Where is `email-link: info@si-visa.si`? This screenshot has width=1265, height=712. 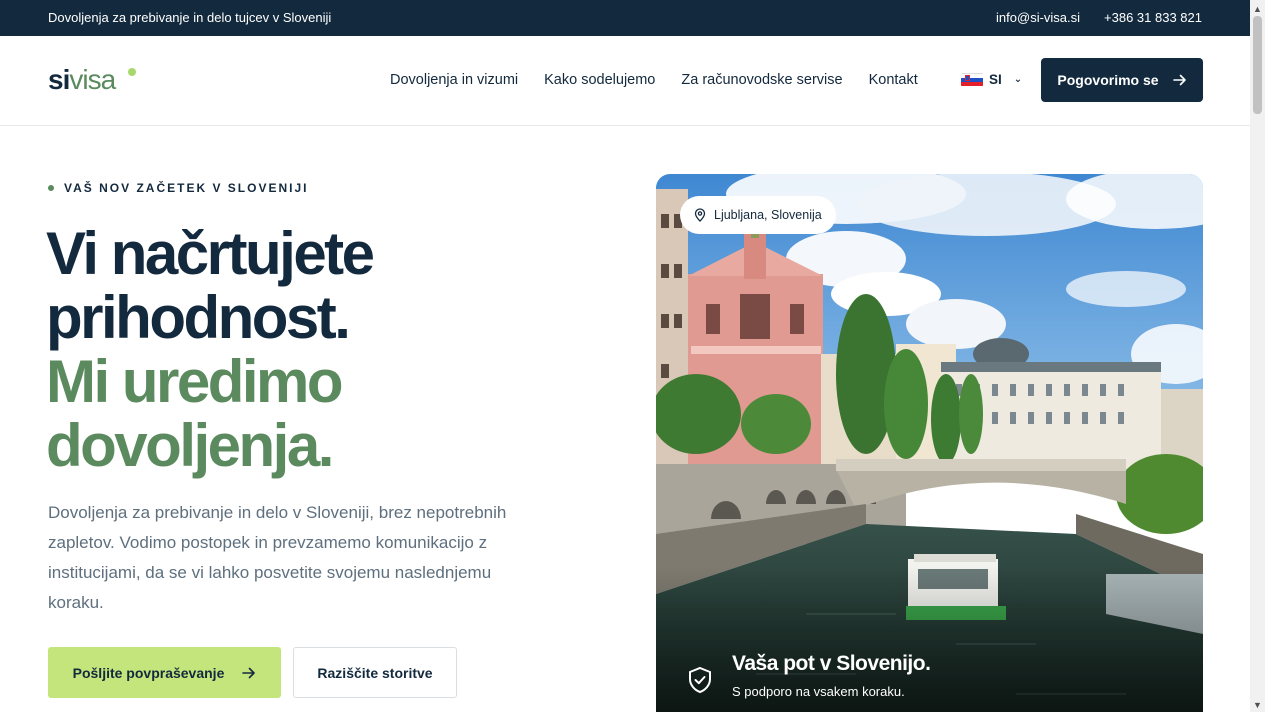 email-link: info@si-visa.si is located at coordinates (1038, 17).